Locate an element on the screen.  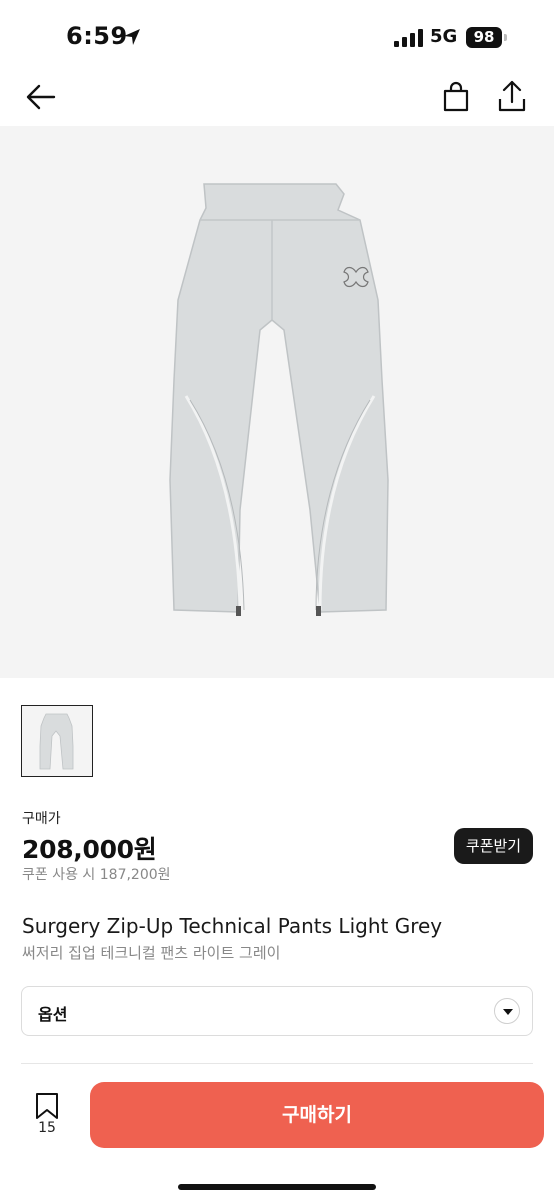
battery-tip is located at coordinates (505, 37).